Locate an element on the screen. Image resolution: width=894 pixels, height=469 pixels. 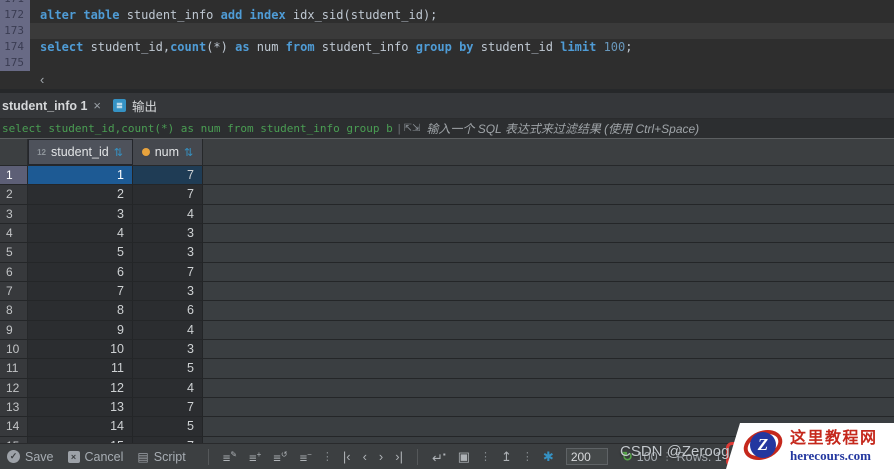
previous-page-icon: ‹ is located at coordinates (365, 456).